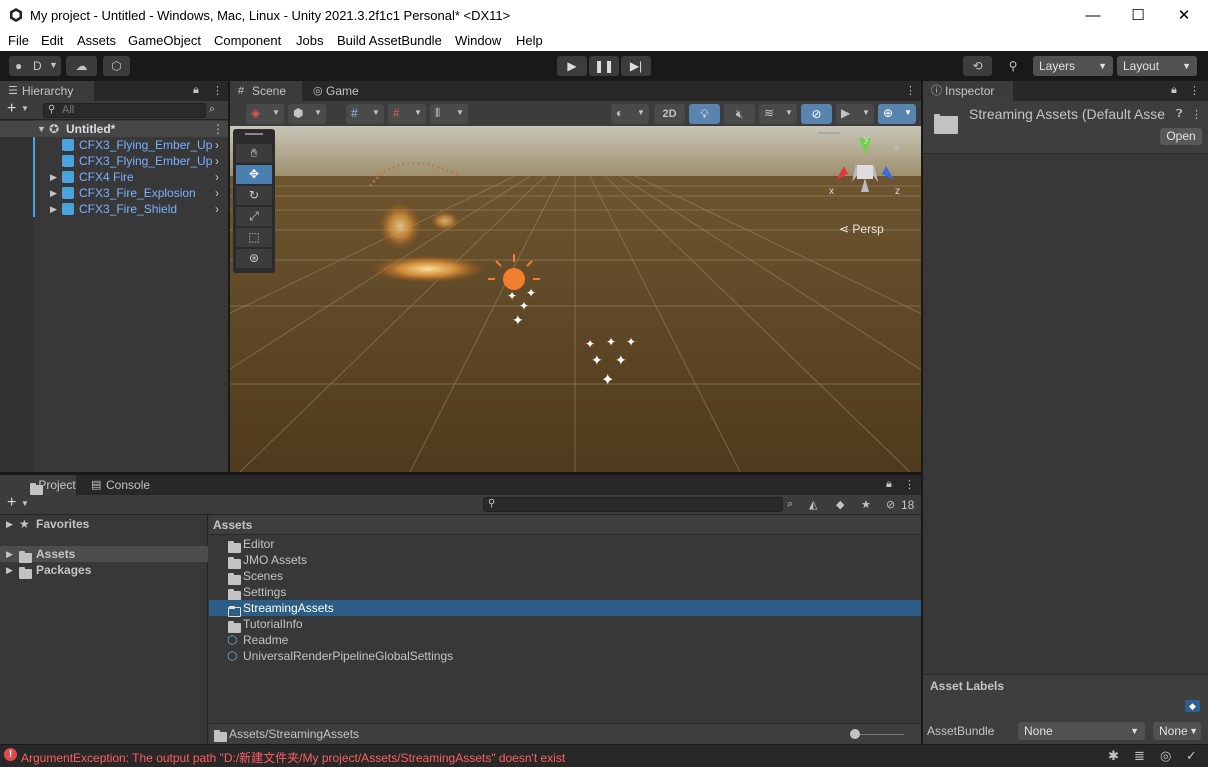 The height and width of the screenshot is (767, 1208). I want to click on move-tool-button: ✥, so click(254, 174).